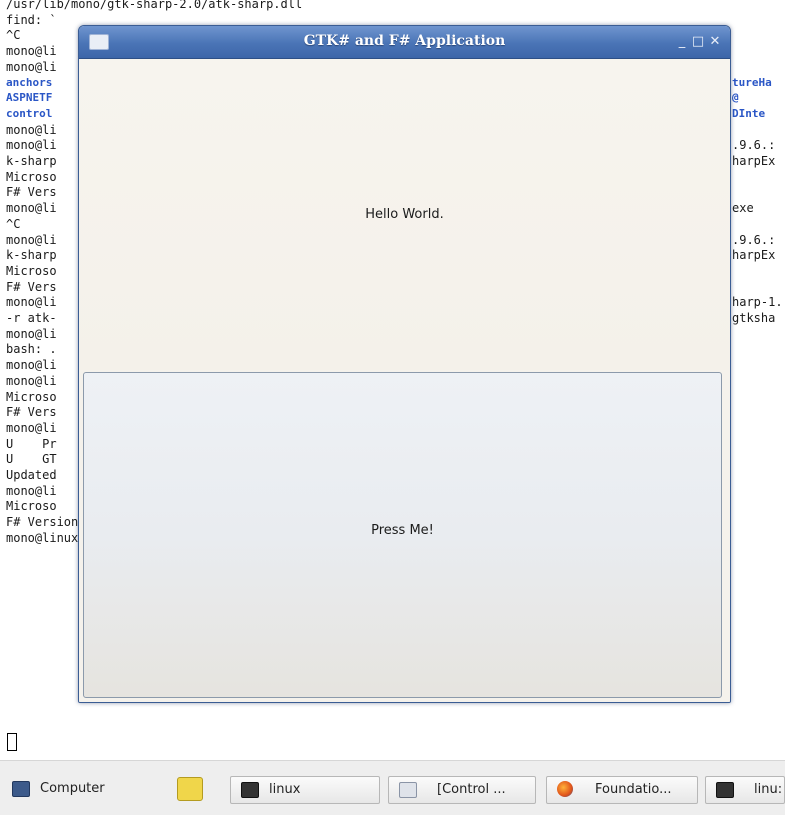  I want to click on terminal-cursor, so click(12, 742).